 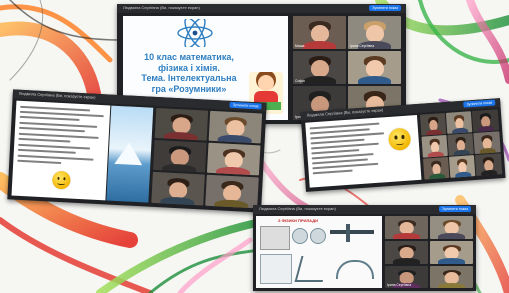 I want to click on slide-title-line-2: фізика і хімія., so click(x=189, y=67).